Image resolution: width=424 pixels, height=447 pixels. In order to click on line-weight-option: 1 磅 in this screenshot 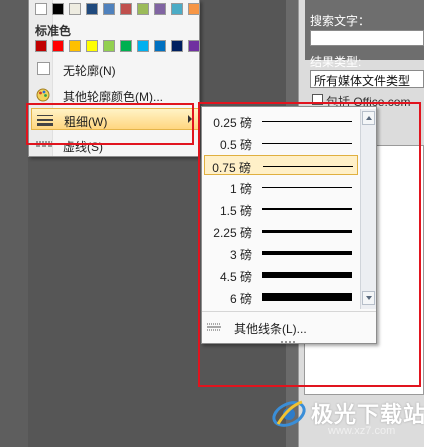, I will do `click(281, 187)`.